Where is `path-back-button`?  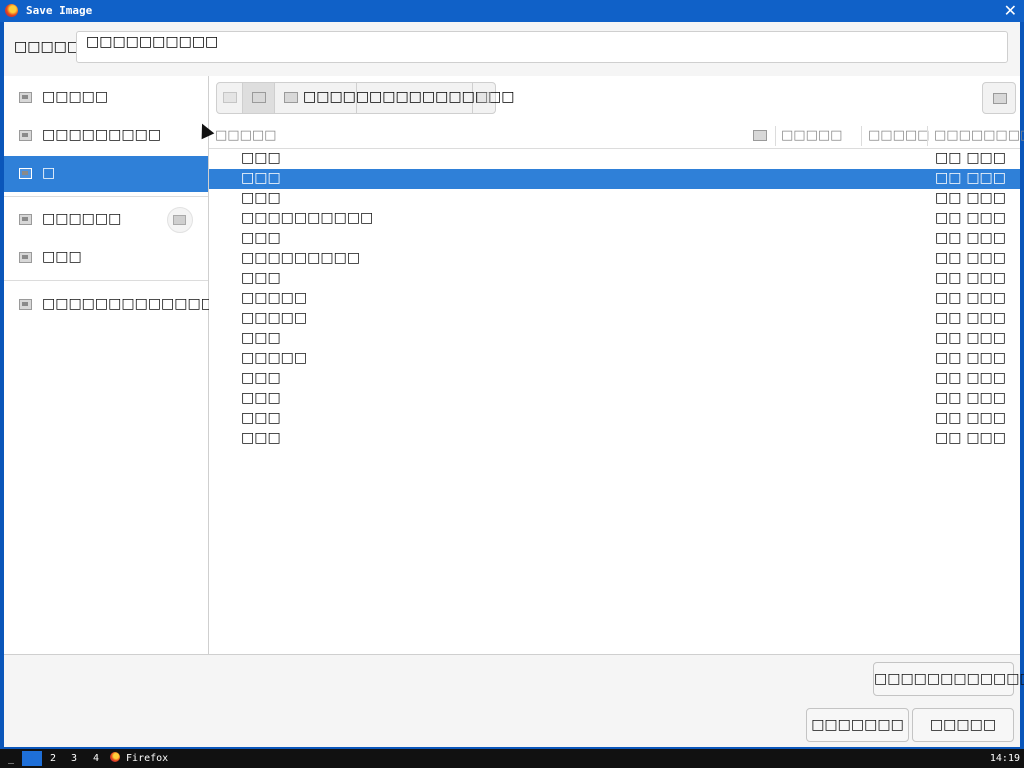
path-back-button is located at coordinates (230, 98).